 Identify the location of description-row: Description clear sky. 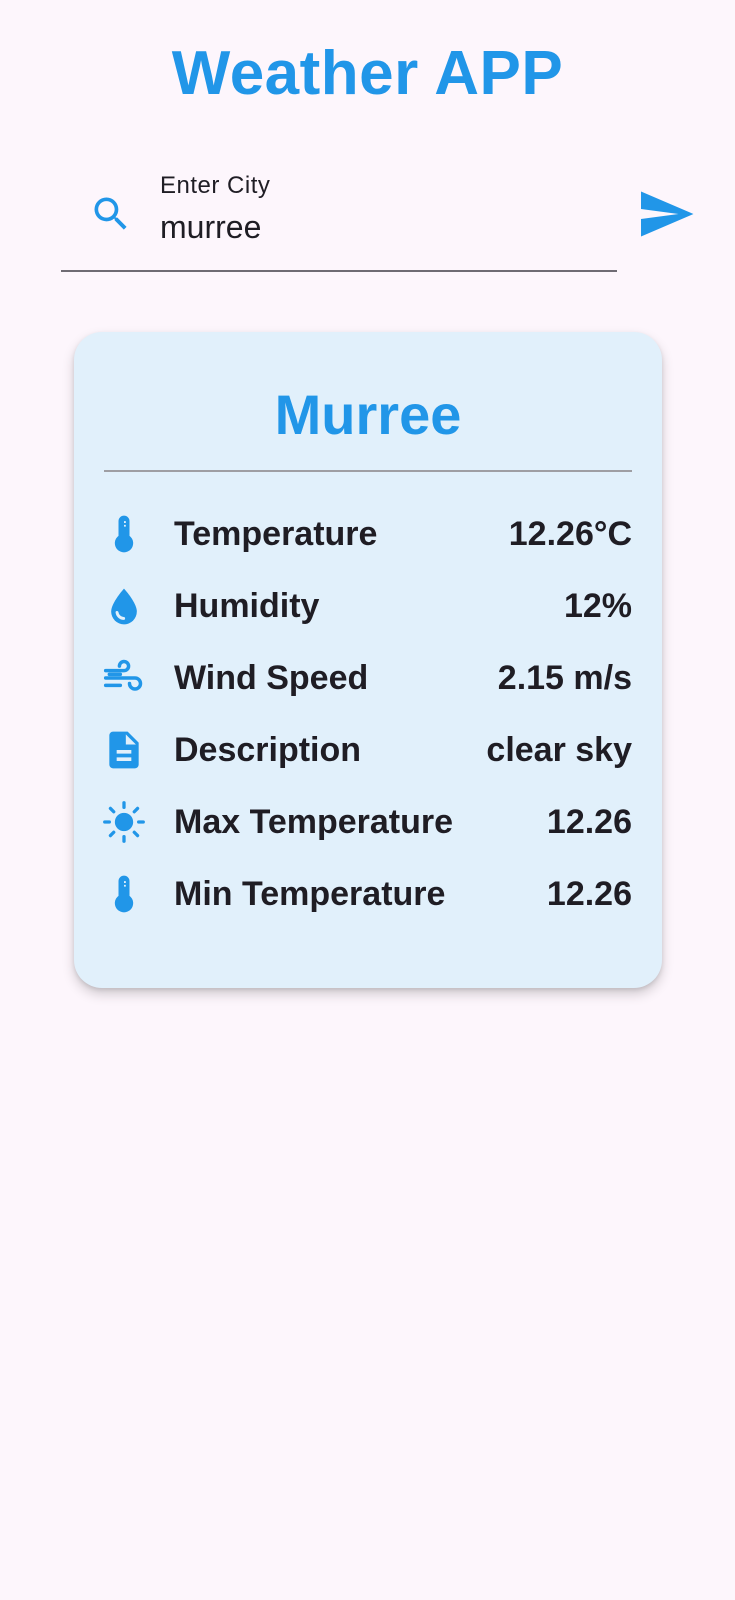
(367, 750).